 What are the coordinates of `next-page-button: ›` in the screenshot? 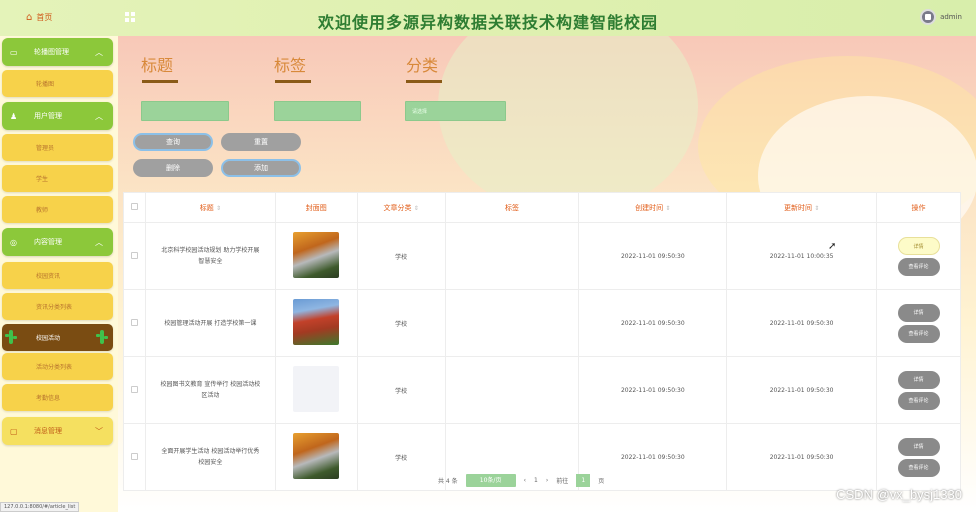 It's located at (547, 480).